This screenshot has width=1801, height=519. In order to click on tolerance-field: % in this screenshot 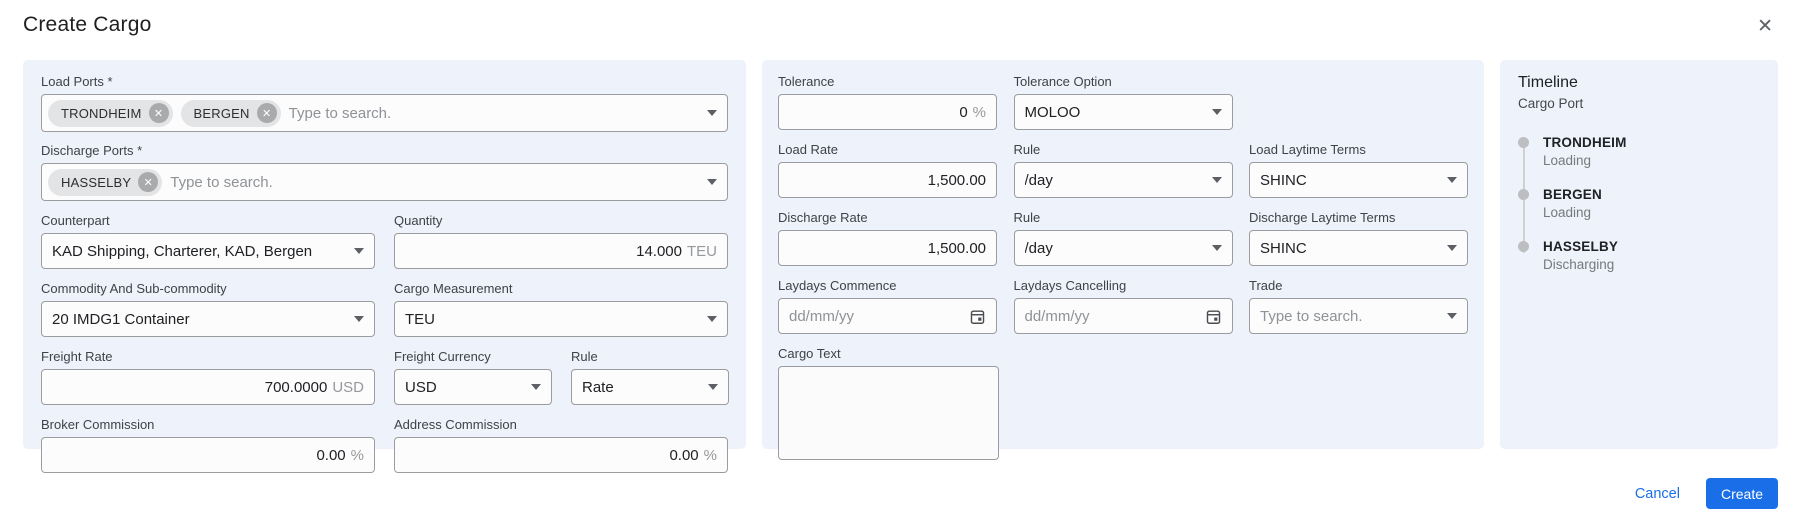, I will do `click(887, 112)`.